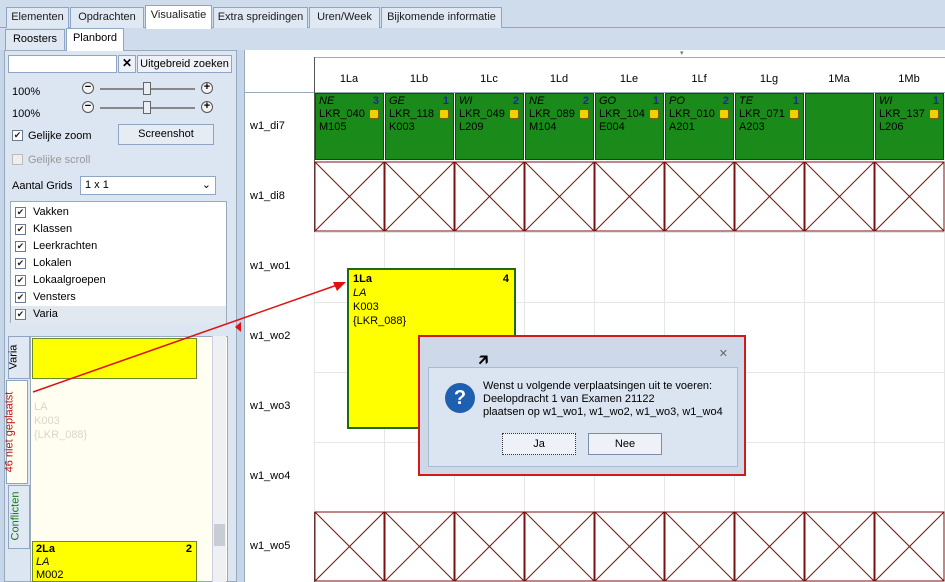 This screenshot has height=582, width=945. I want to click on list-item-label: Vakken, so click(51, 212).